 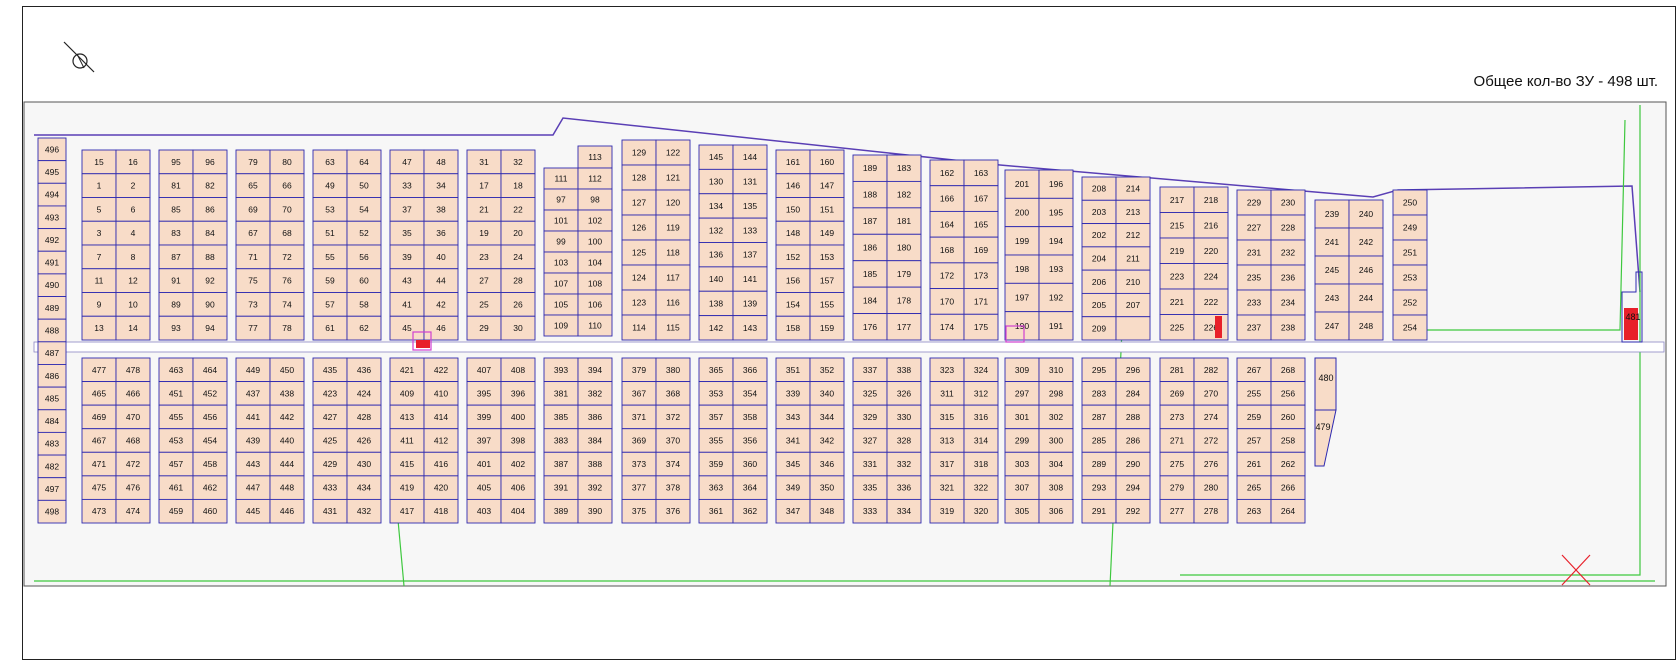 I want to click on plot-label: 151, so click(x=827, y=209).